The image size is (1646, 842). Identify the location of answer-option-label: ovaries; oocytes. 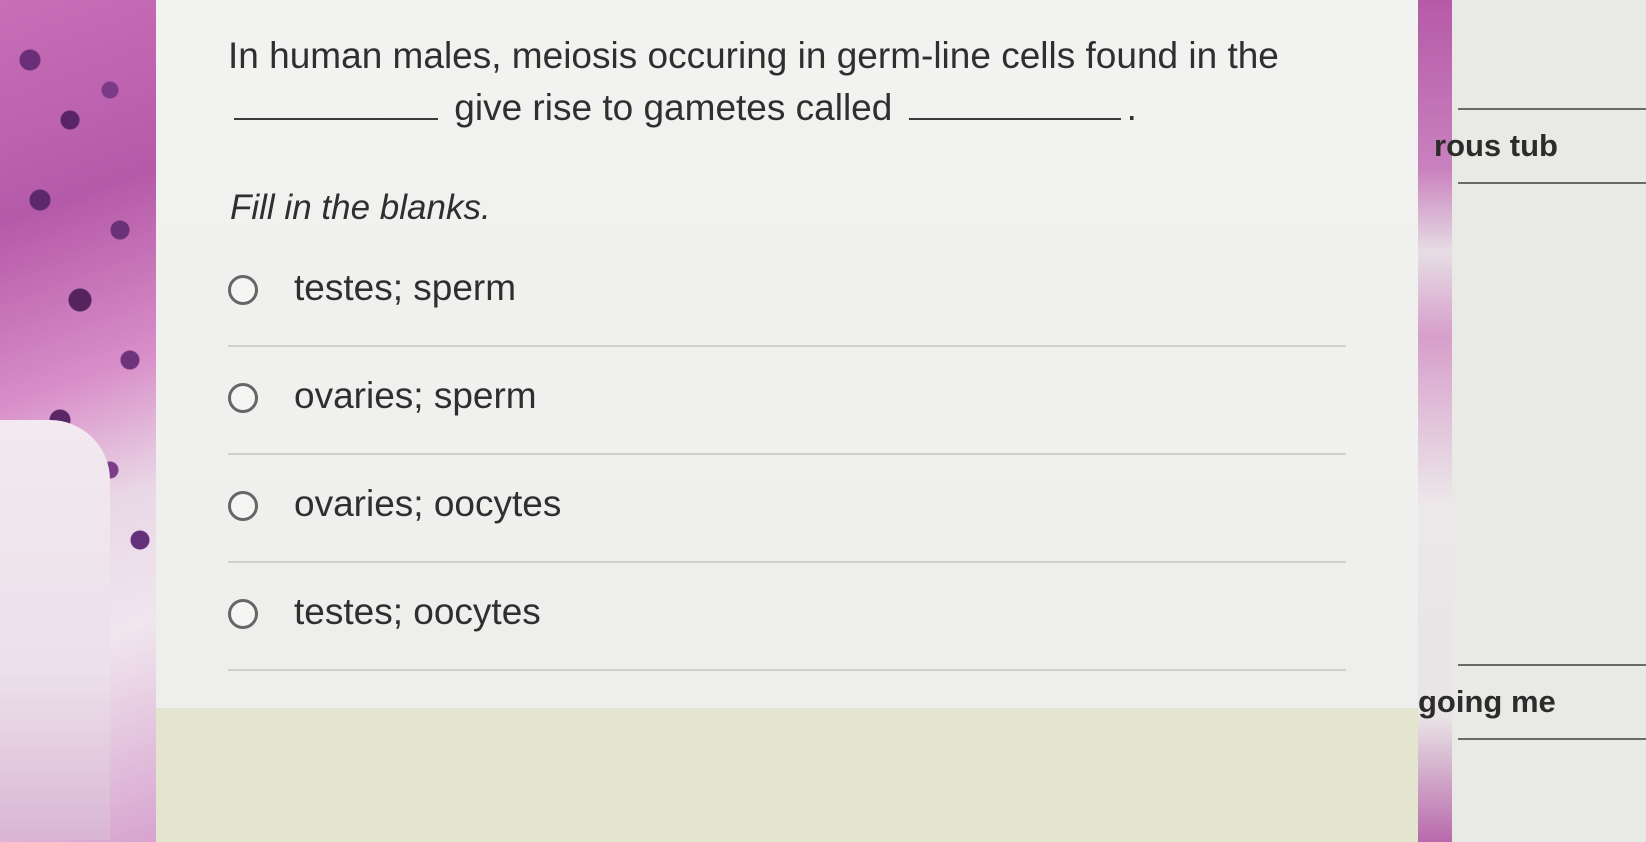
(427, 504).